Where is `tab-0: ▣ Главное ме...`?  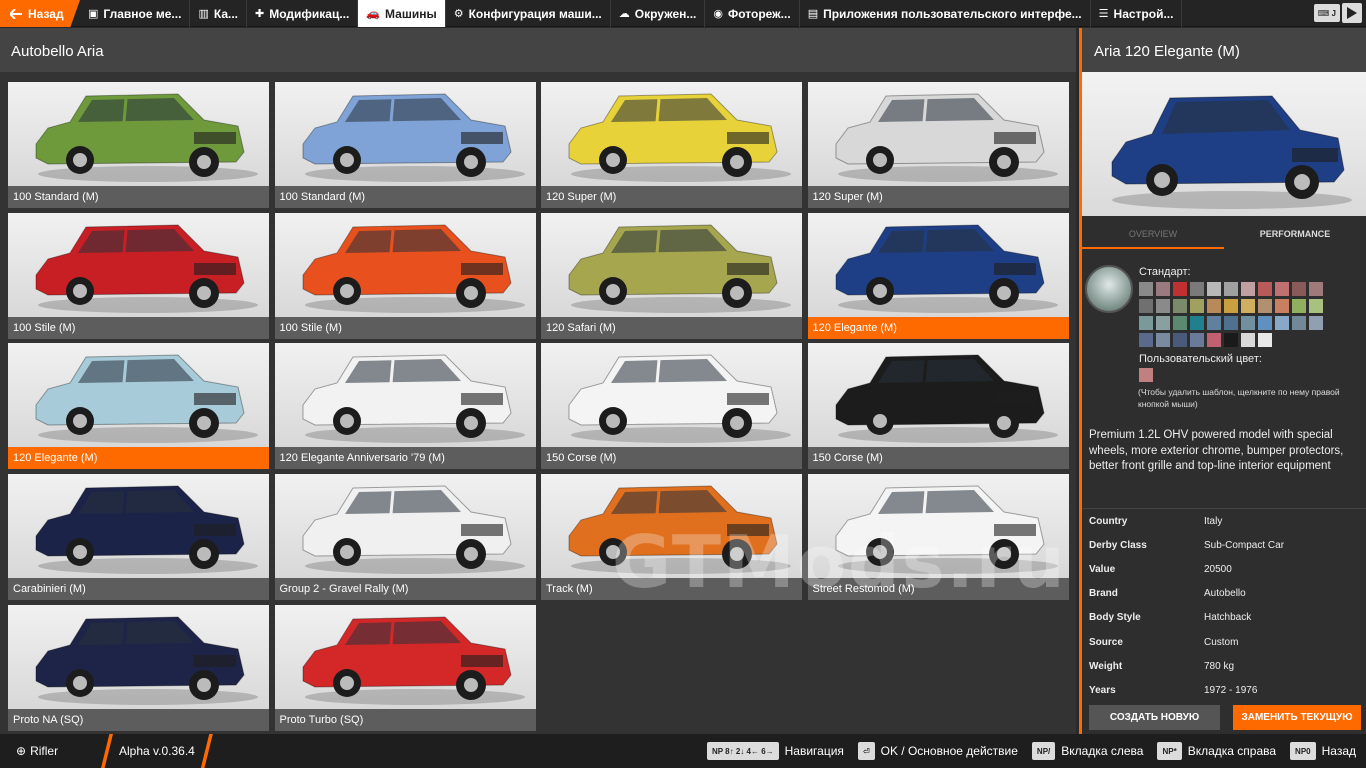 tab-0: ▣ Главное ме... is located at coordinates (135, 13).